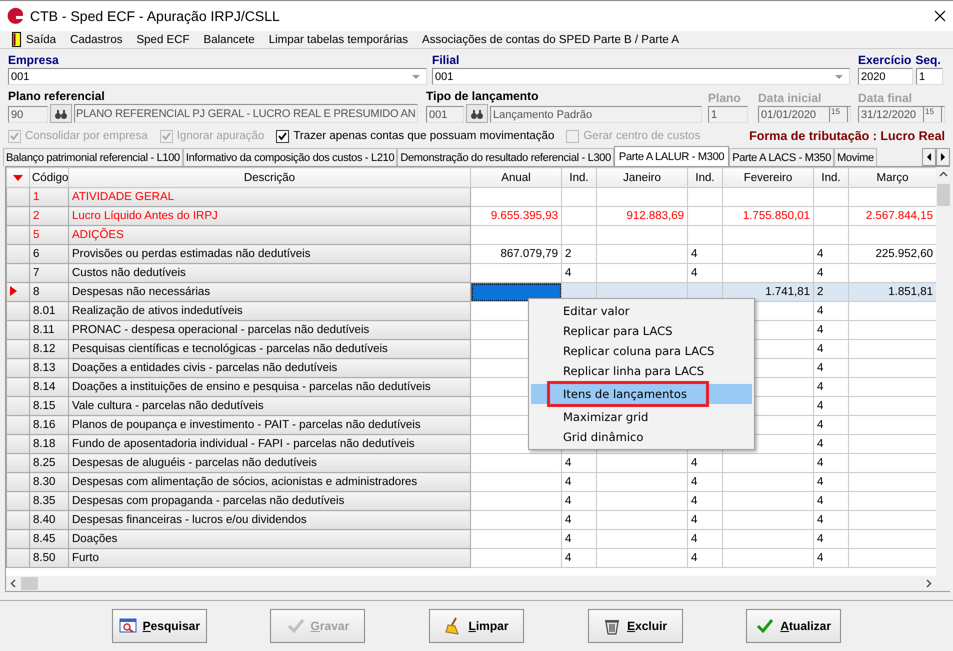 The width and height of the screenshot is (953, 651). What do you see at coordinates (612, 626) in the screenshot?
I see `trash-icon` at bounding box center [612, 626].